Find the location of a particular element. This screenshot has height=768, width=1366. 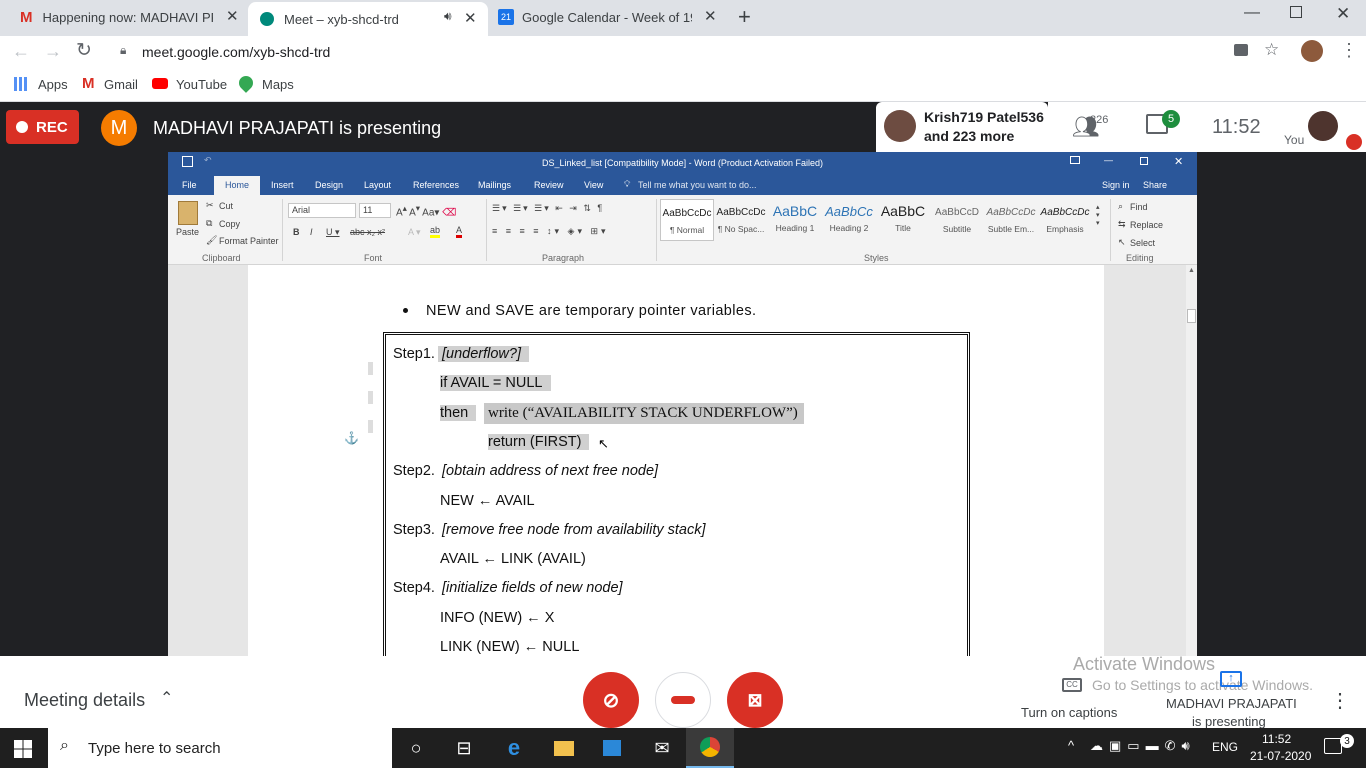

word-close-icon: ✕ is located at coordinates (1178, 161).